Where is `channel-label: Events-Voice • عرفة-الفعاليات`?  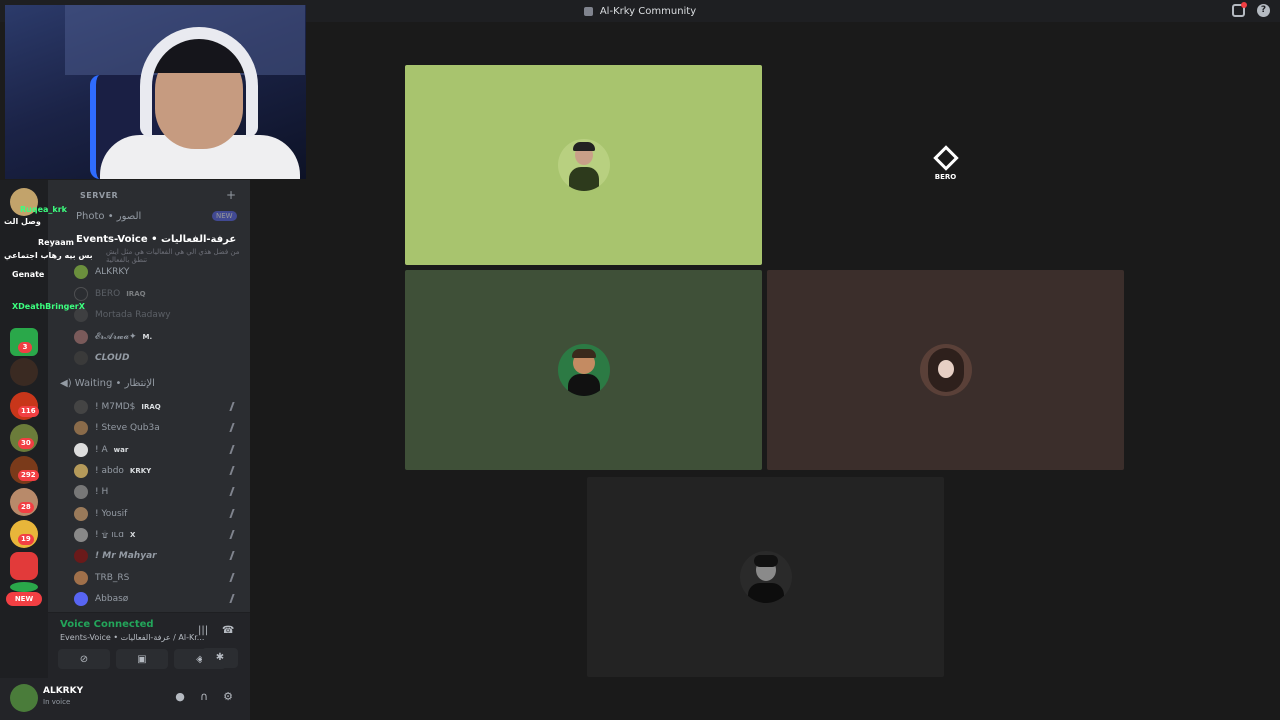
channel-label: Events-Voice • عرفة-الفعاليات is located at coordinates (156, 239).